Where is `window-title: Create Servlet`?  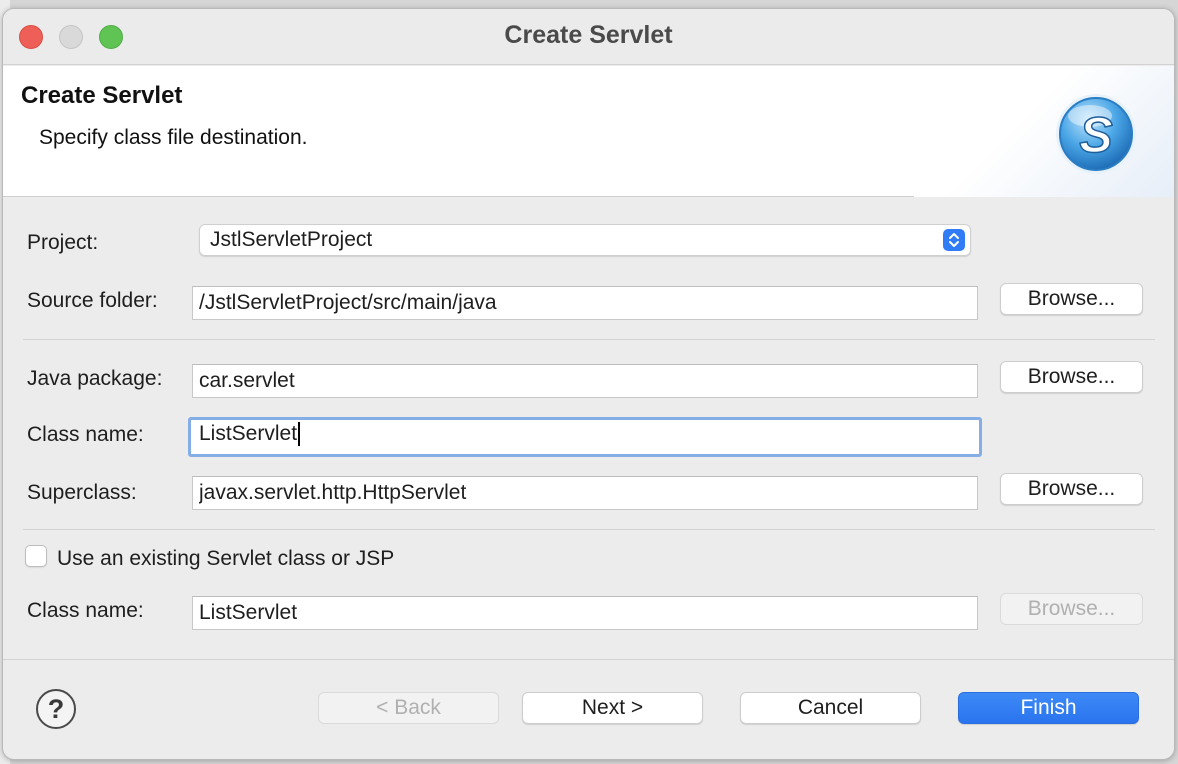 window-title: Create Servlet is located at coordinates (588, 35).